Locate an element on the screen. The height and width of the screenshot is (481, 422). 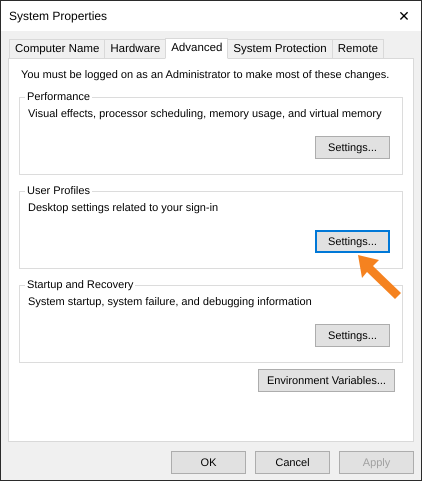
close-button: ✕ is located at coordinates (404, 16).